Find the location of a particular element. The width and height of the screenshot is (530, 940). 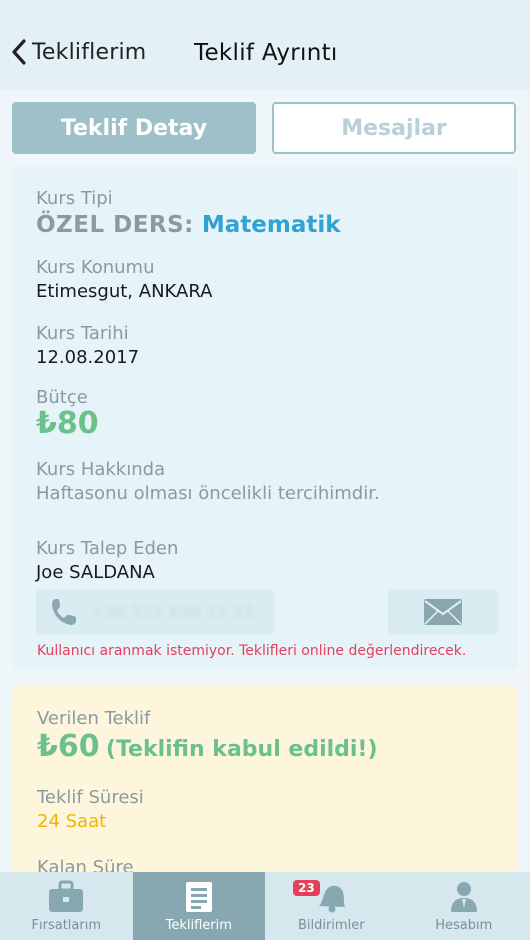

tab-label: Fırsatlarım is located at coordinates (66, 925).